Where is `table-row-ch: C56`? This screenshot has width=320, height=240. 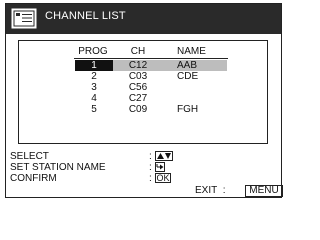
table-row-ch: C56 is located at coordinates (138, 88).